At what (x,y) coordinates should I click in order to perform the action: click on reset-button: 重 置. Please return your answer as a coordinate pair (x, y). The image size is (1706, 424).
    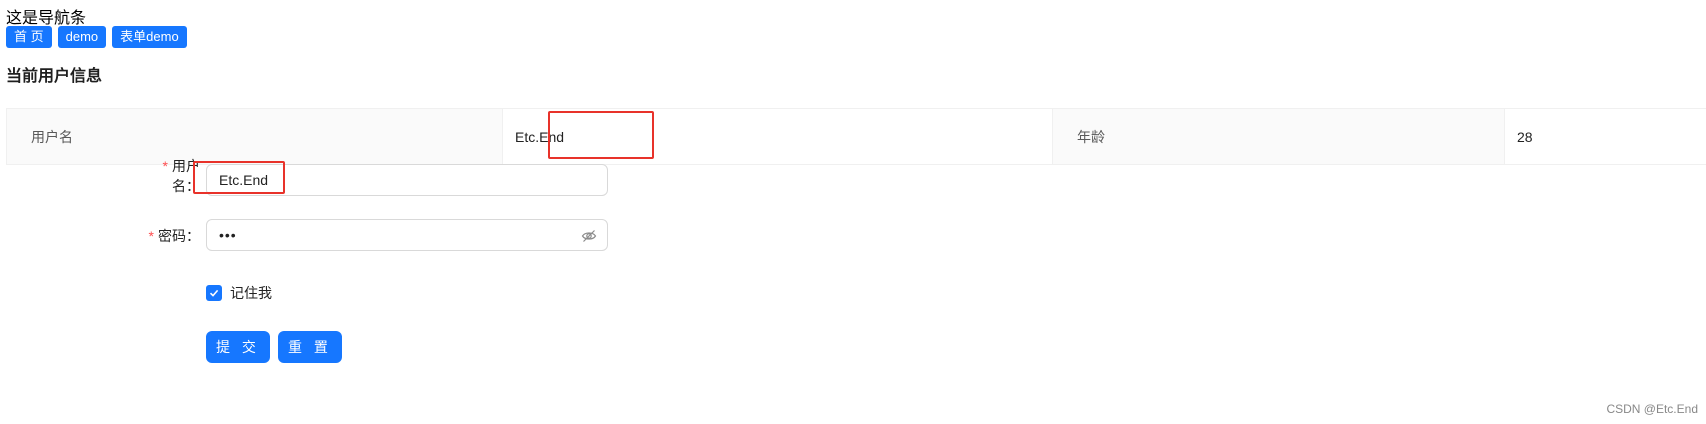
    Looking at the image, I should click on (310, 347).